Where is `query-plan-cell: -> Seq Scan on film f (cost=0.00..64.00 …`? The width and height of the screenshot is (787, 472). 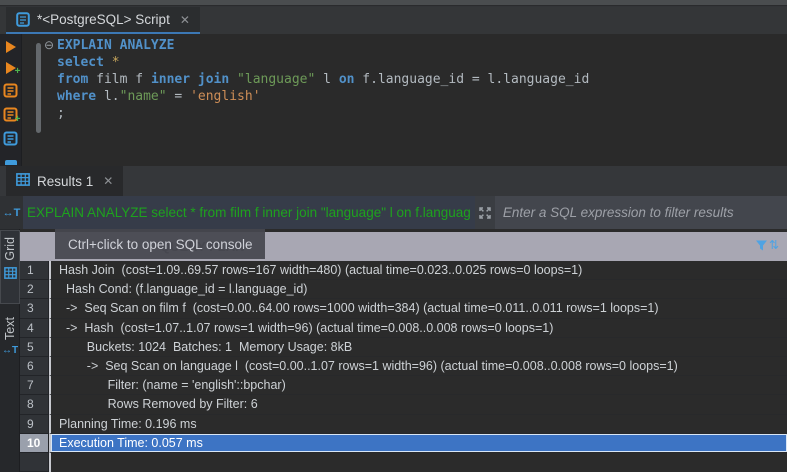
query-plan-cell: -> Seq Scan on film f (cost=0.00..64.00 … is located at coordinates (418, 309).